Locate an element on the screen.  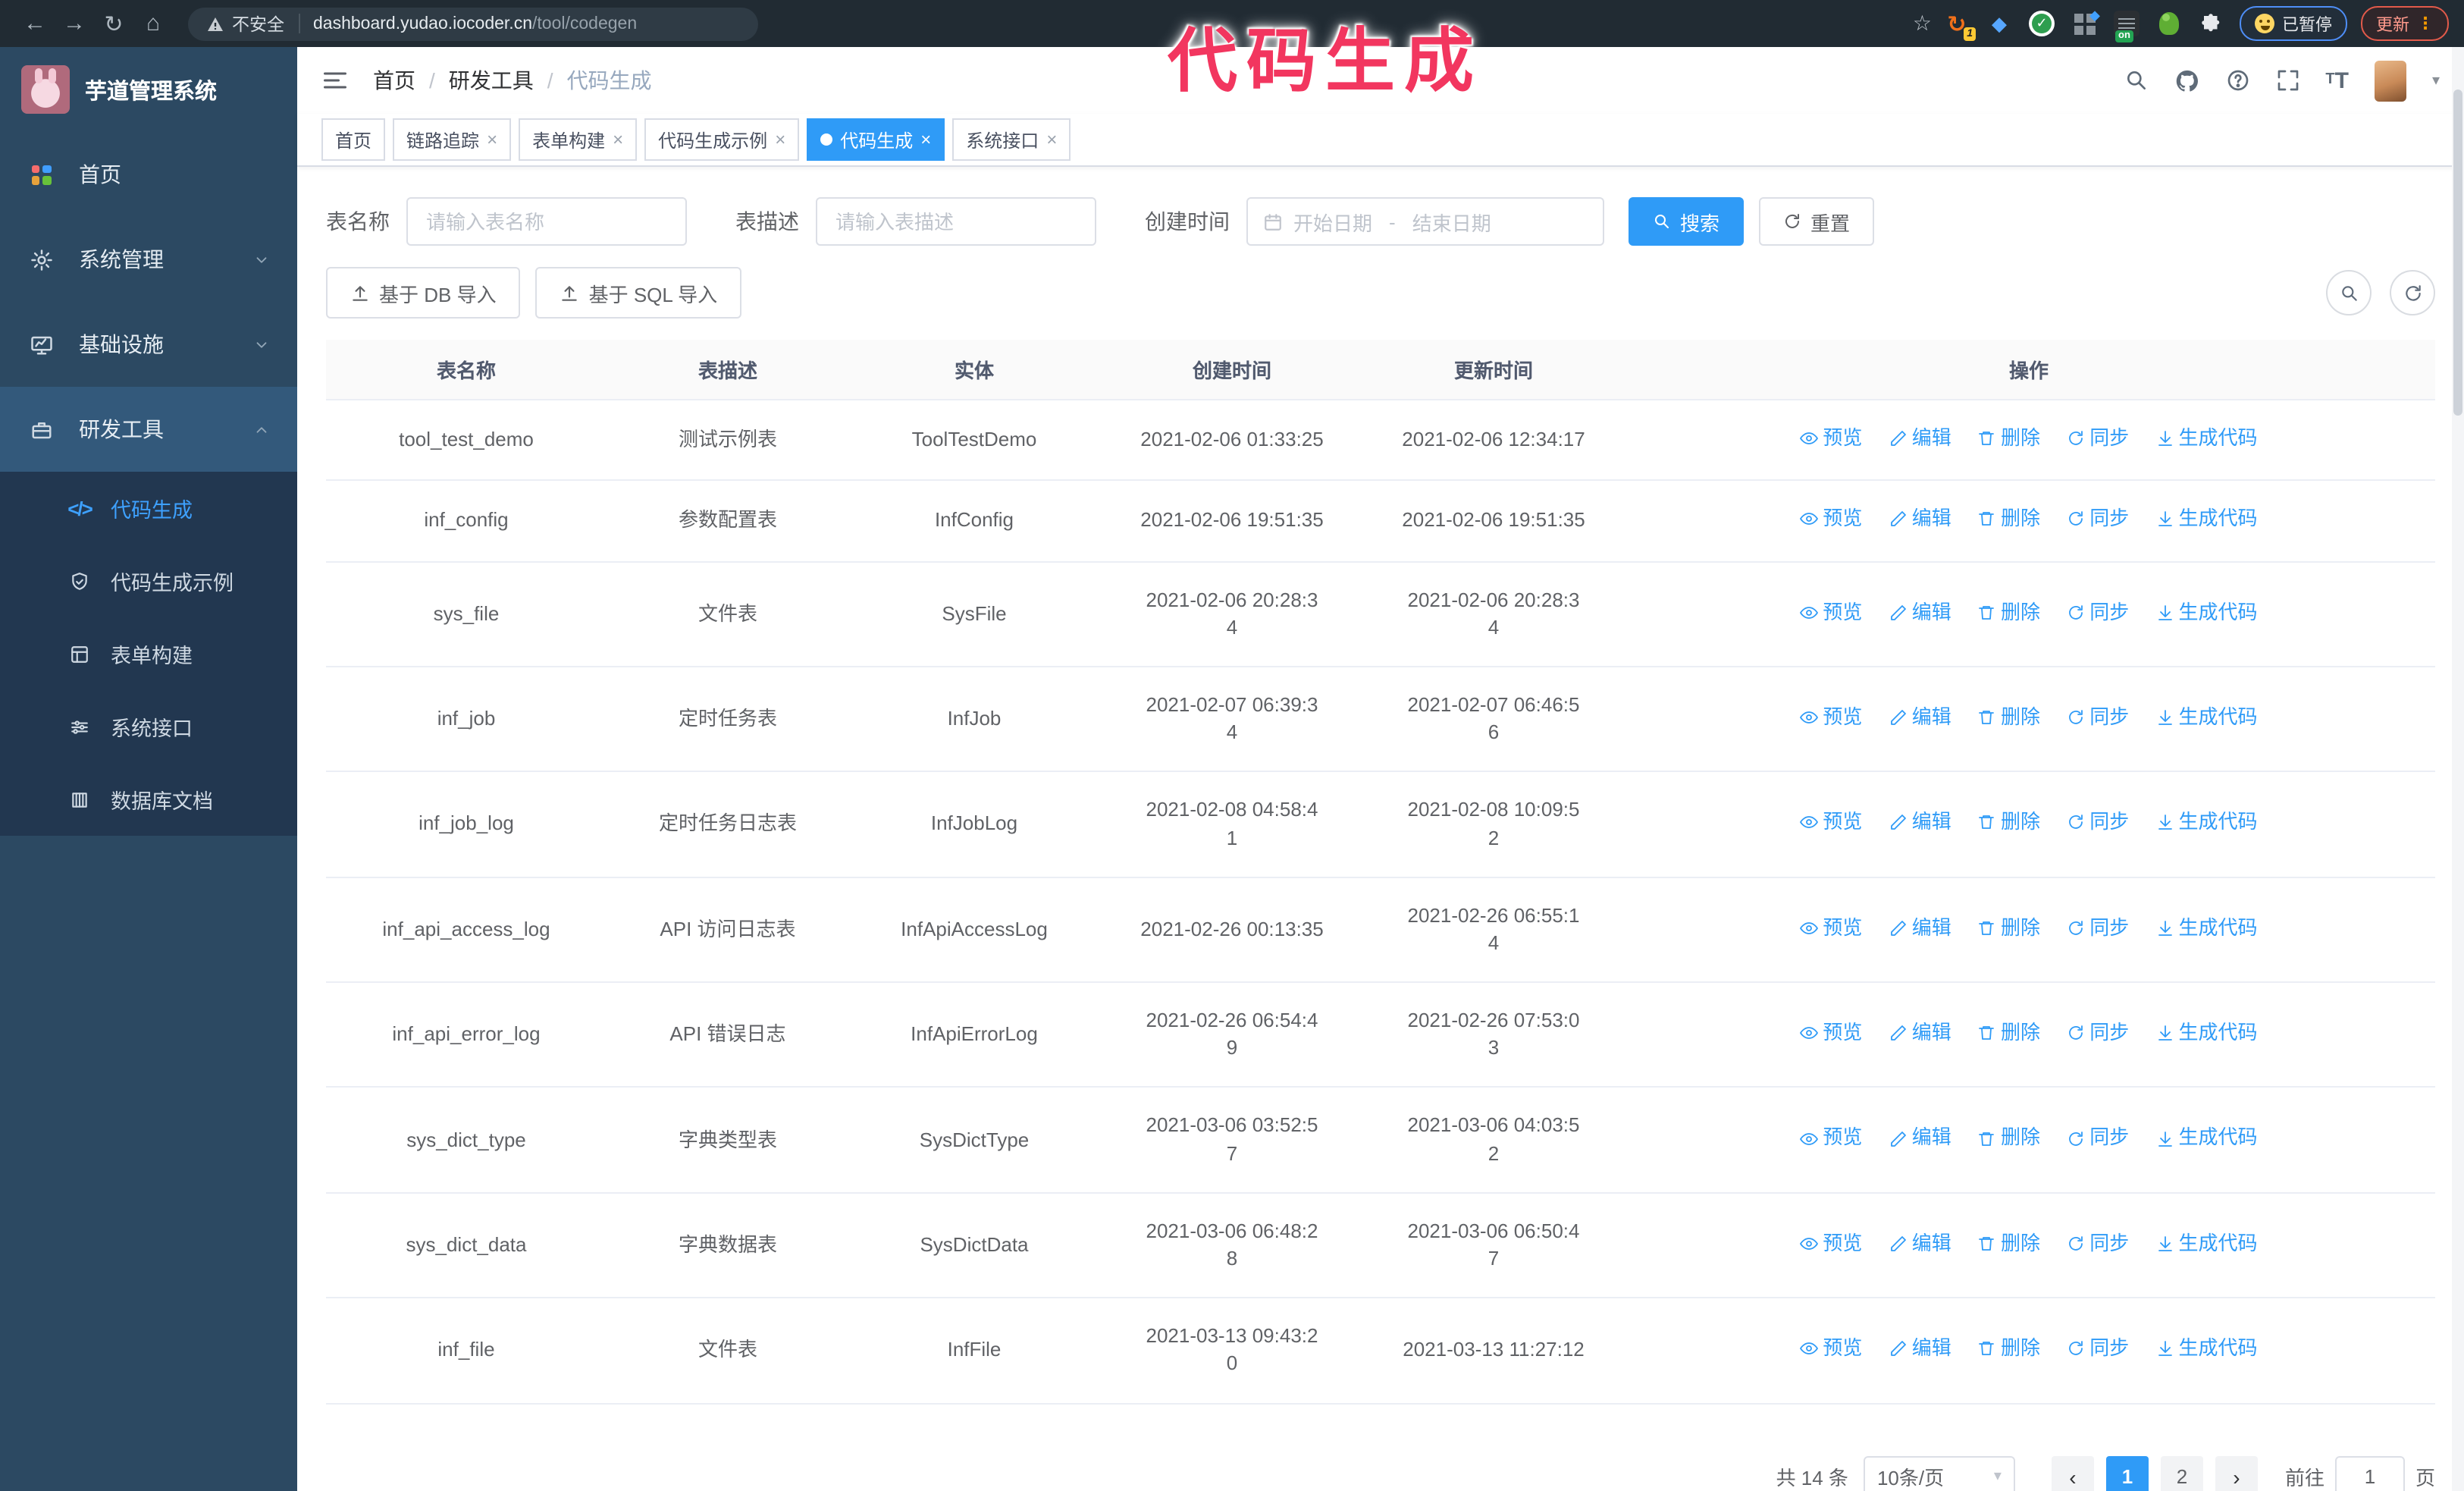
prev-page-button: ‹ is located at coordinates (2072, 1473).